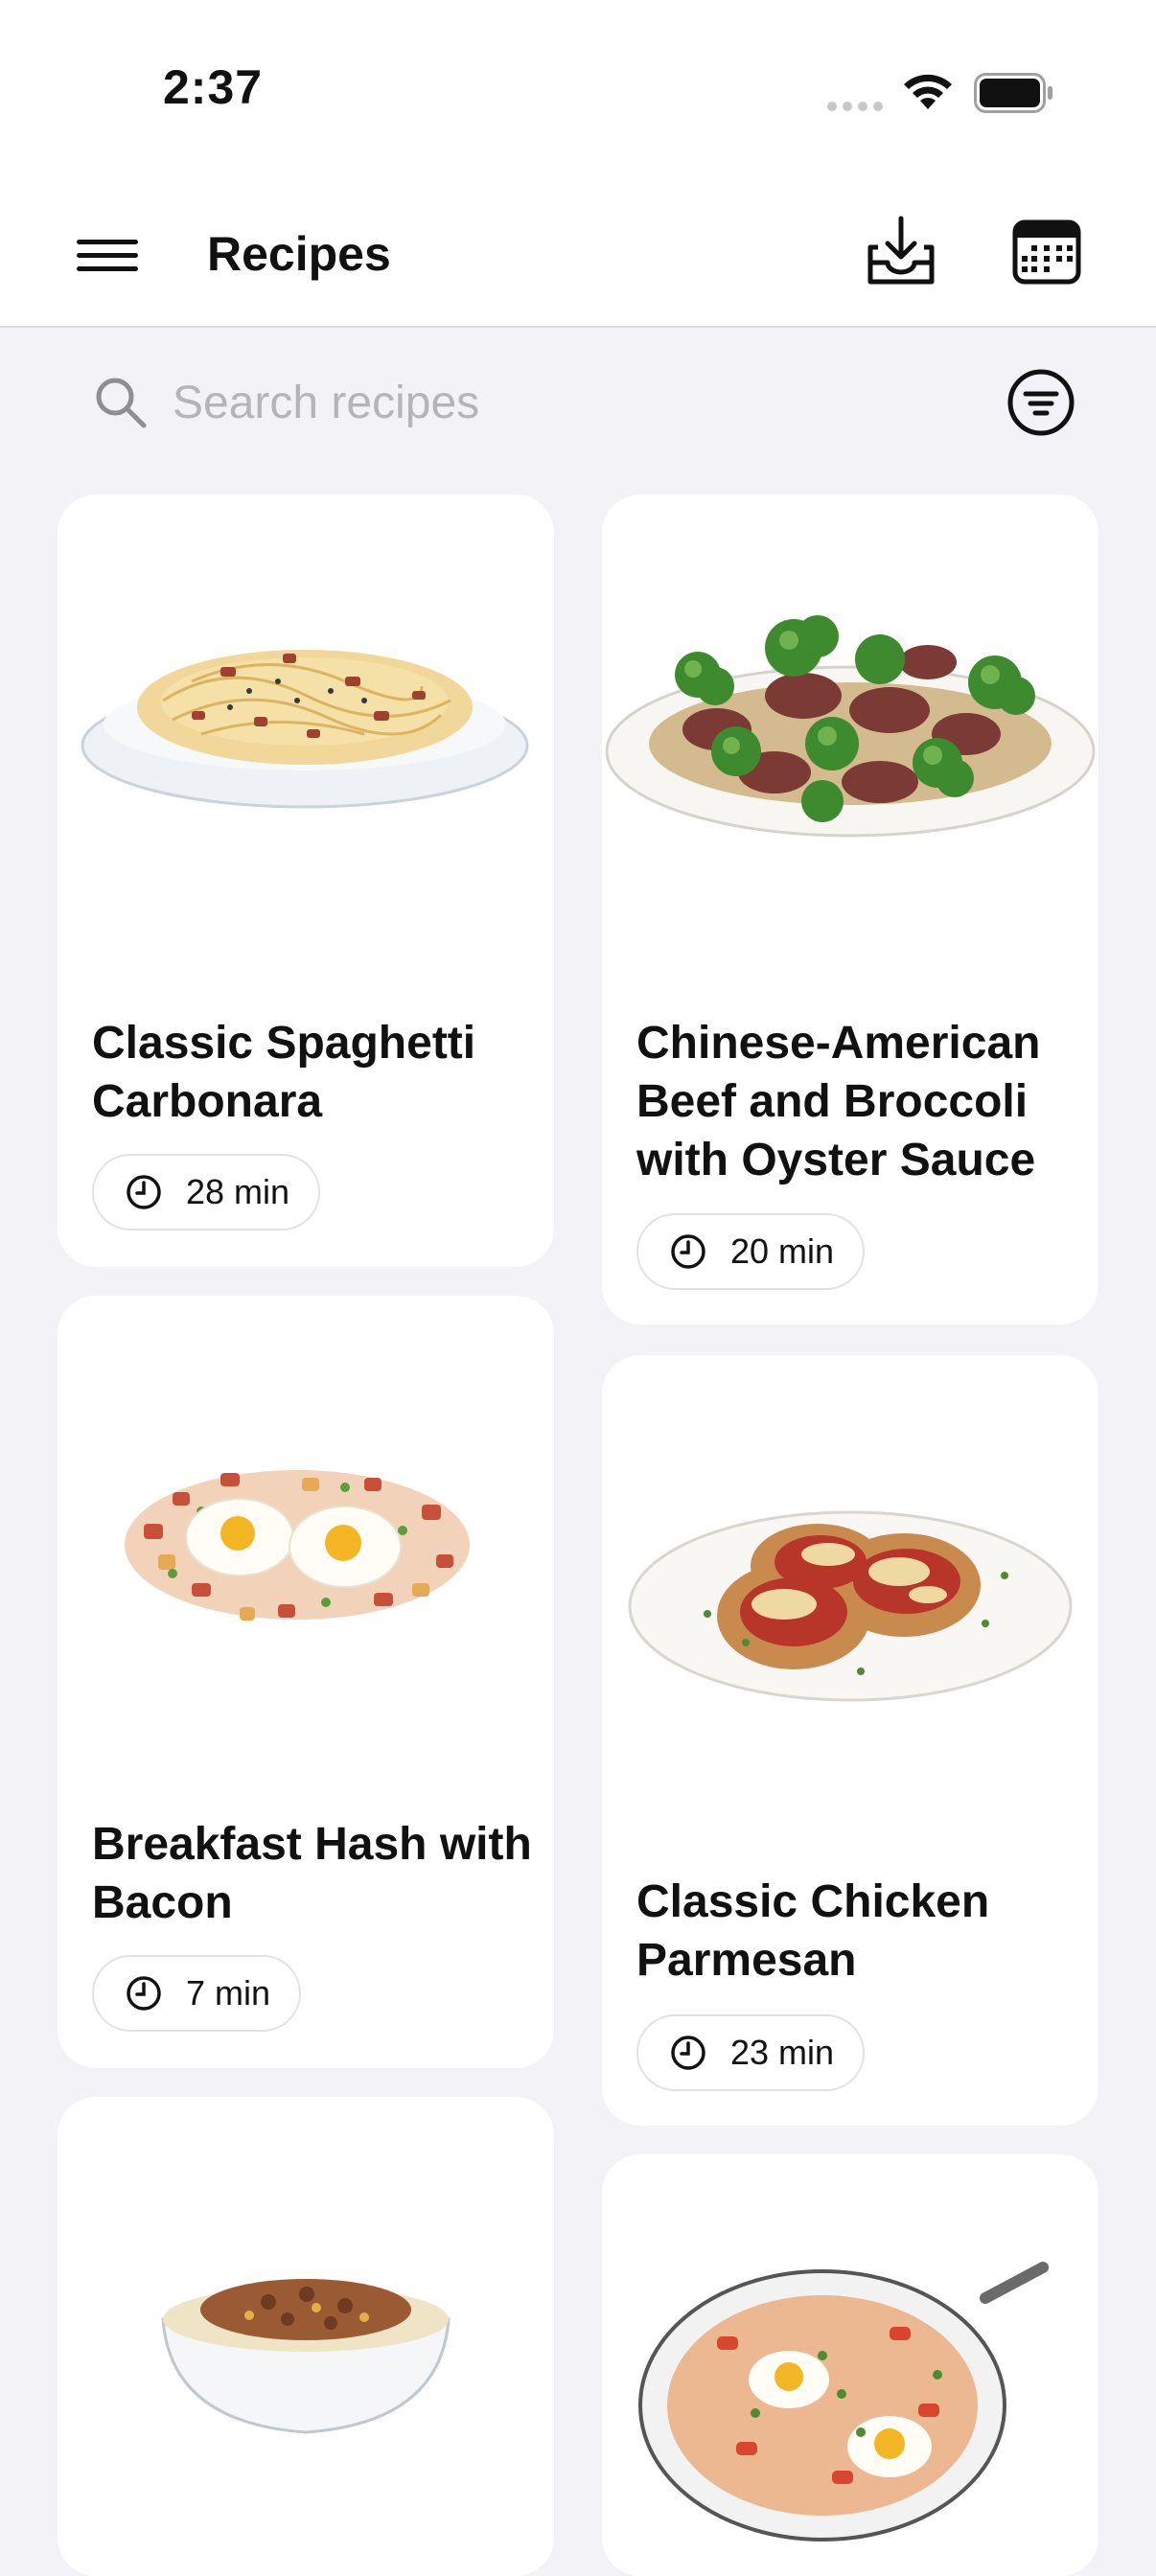  Describe the element at coordinates (284, 1072) in the screenshot. I see `recipe-title: Classic Spaghetti Carbonara` at that location.